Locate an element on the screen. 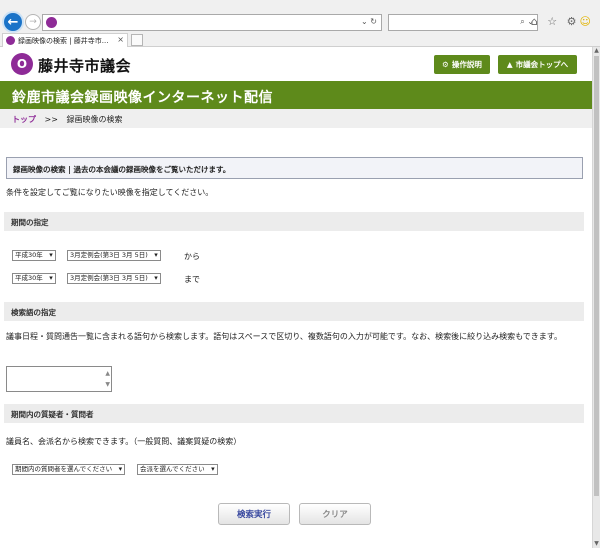 This screenshot has height=548, width=600. page-scrollbar: ▲ ▼ is located at coordinates (596, 297).